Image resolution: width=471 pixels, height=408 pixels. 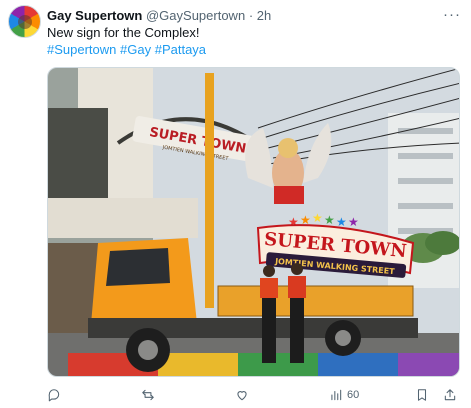 I want to click on share-button, so click(x=450, y=395).